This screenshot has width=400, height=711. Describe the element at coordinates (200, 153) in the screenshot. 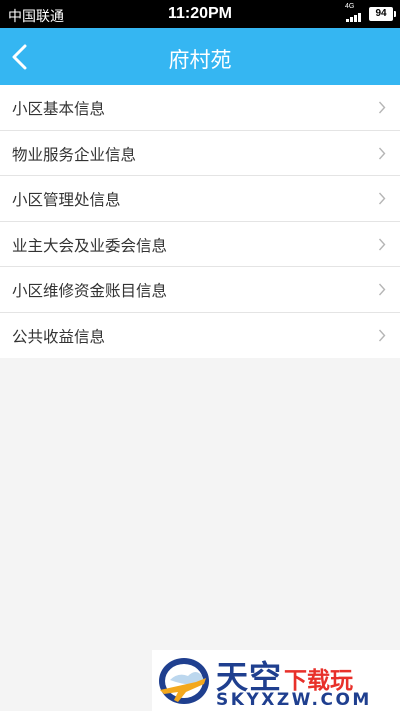

I see `menu-item-property-company: 物业服务企业信息` at that location.